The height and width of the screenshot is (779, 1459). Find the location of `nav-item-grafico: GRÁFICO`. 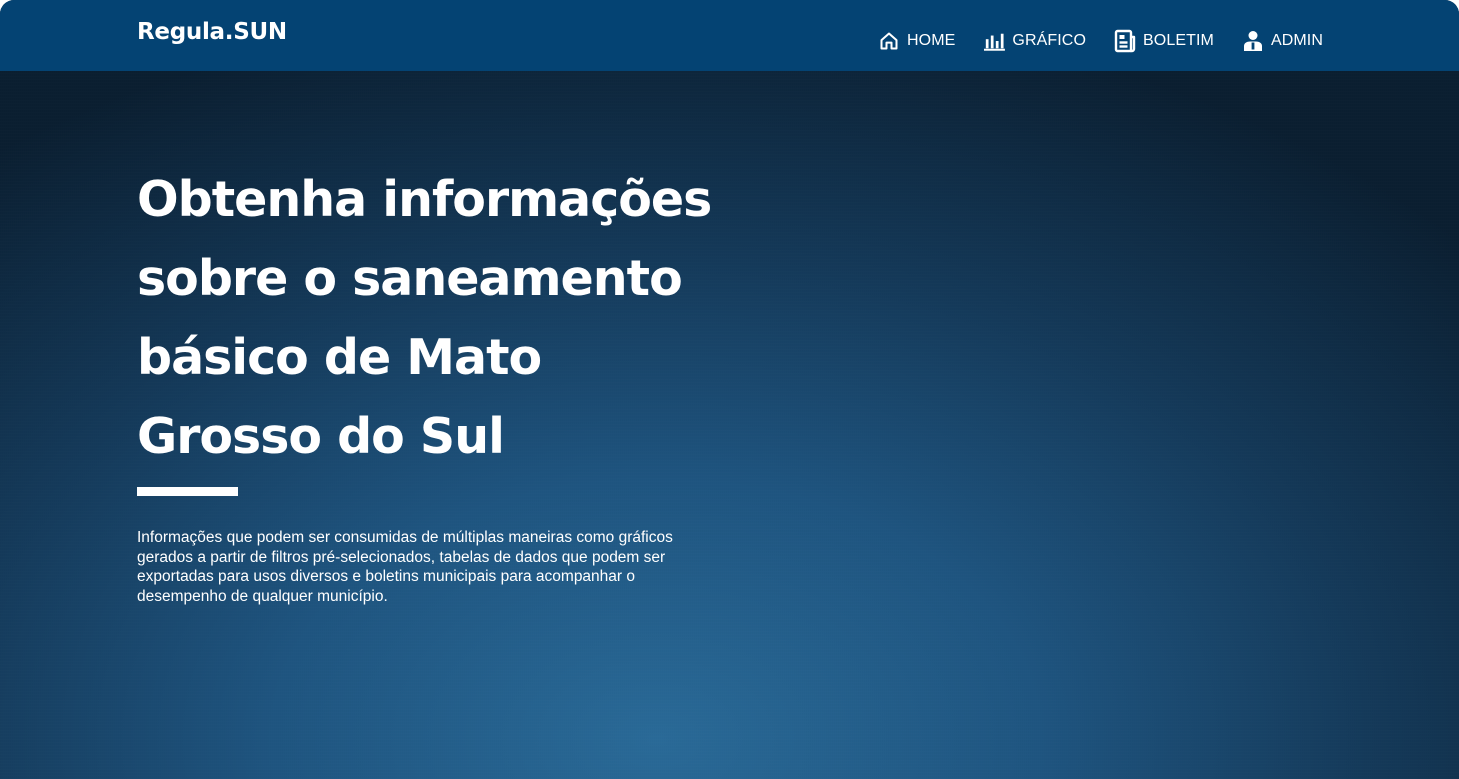

nav-item-grafico: GRÁFICO is located at coordinates (1034, 41).